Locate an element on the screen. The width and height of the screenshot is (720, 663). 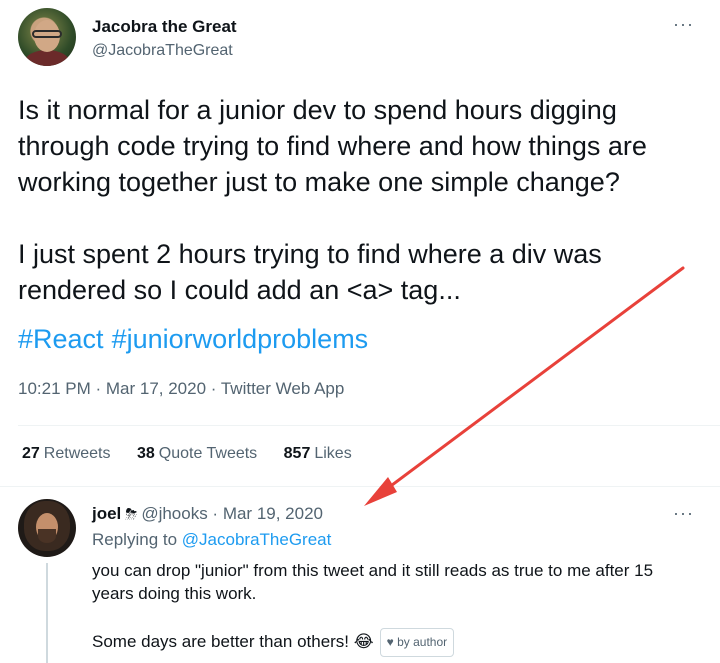
liked-by-author-badge: ♥ by author is located at coordinates (417, 642).